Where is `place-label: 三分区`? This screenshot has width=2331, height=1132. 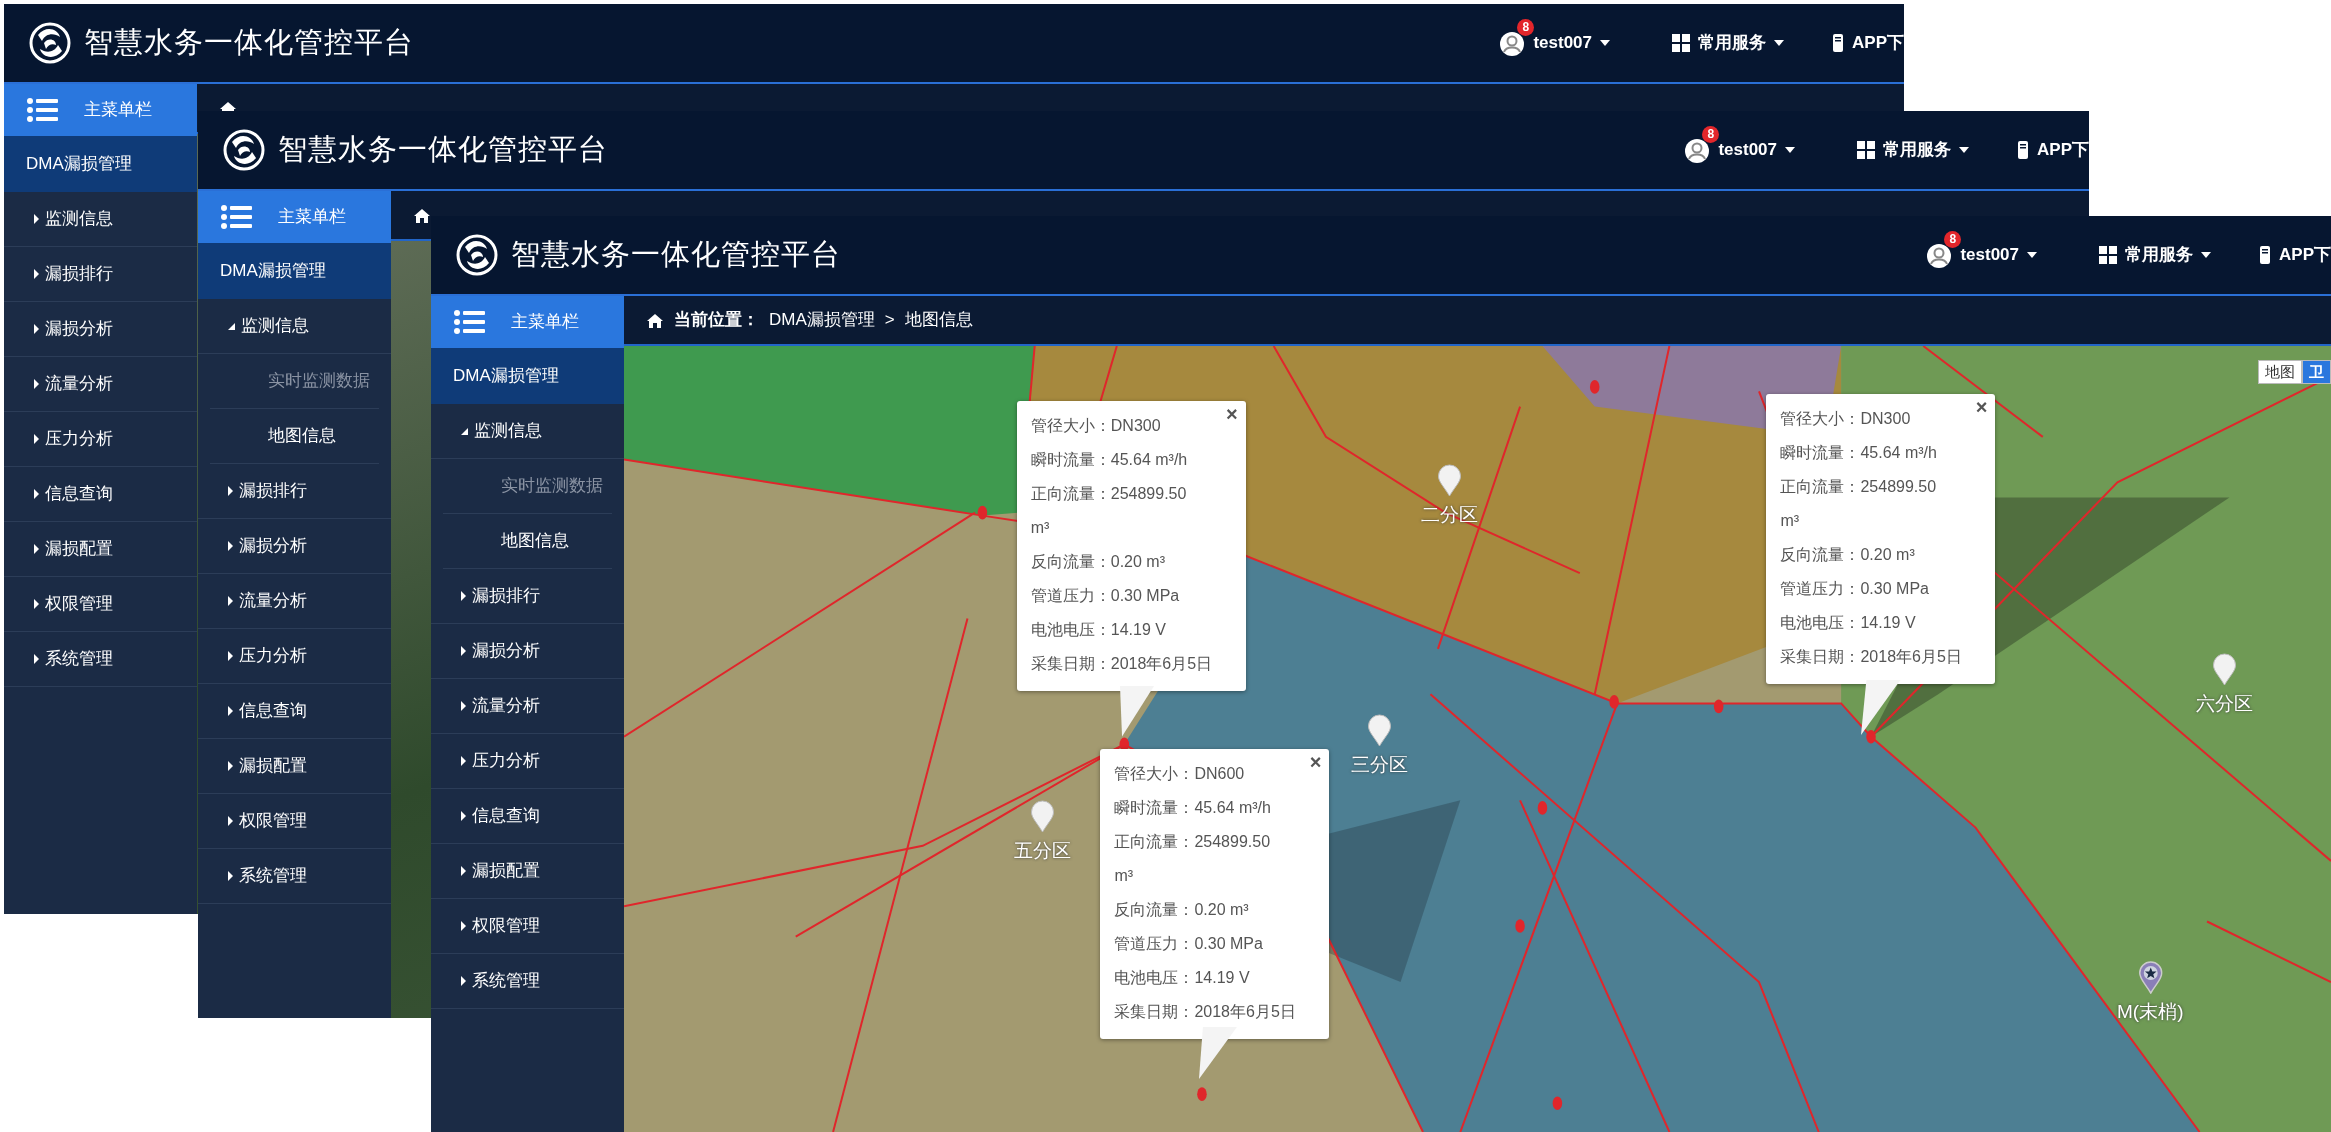 place-label: 三分区 is located at coordinates (1380, 765).